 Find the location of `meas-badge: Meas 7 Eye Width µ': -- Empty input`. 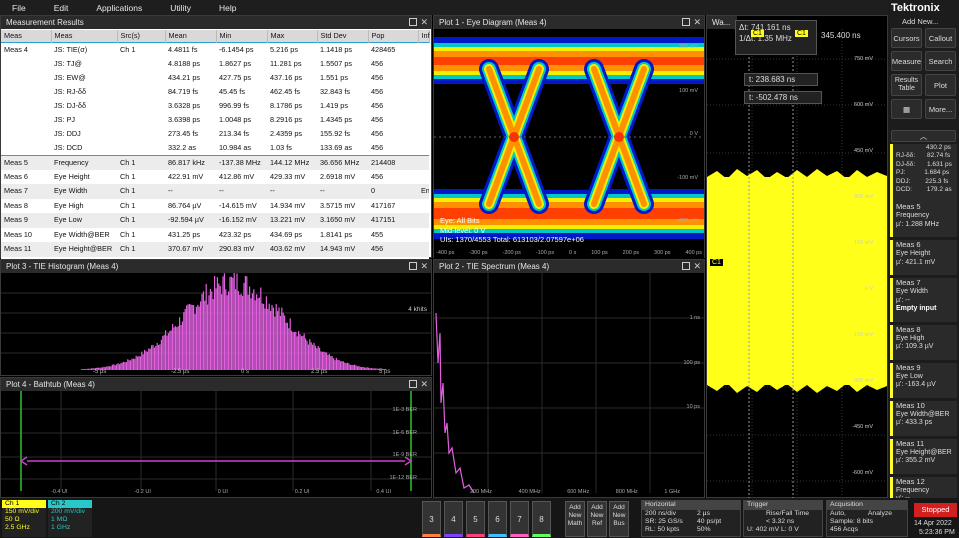

meas-badge: Meas 7 Eye Width µ': -- Empty input is located at coordinates (923, 300).